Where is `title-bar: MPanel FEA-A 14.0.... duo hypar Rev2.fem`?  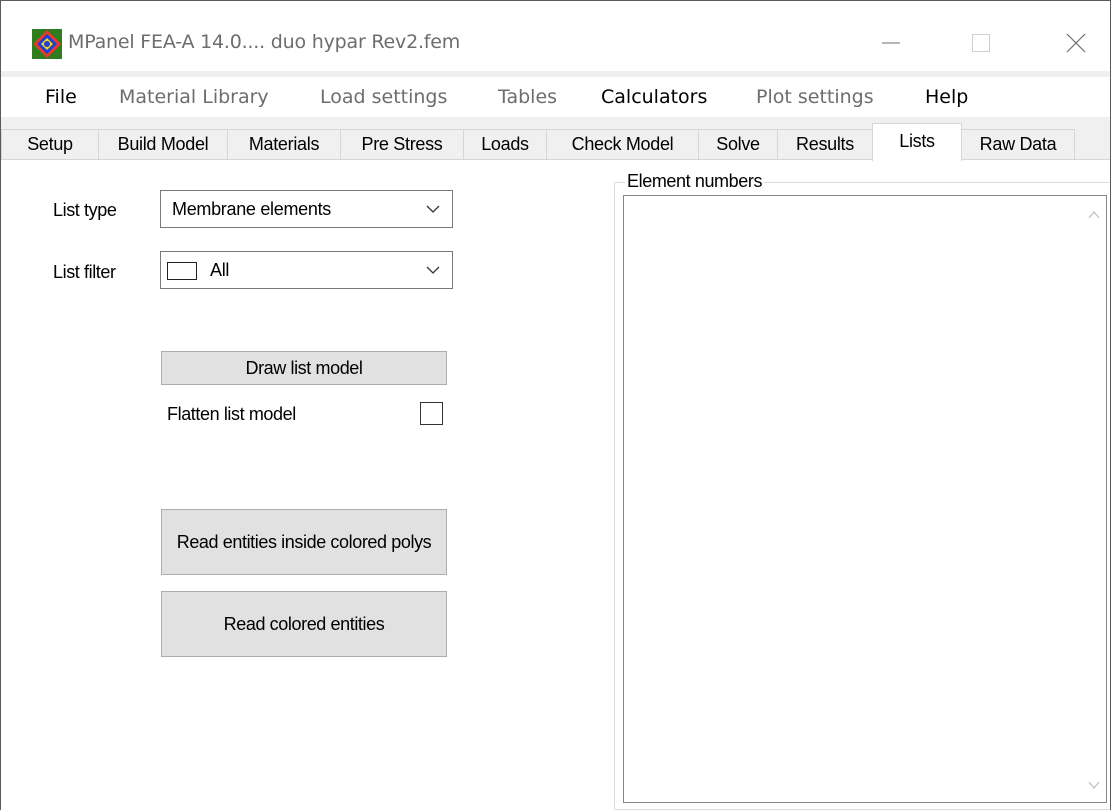 title-bar: MPanel FEA-A 14.0.... duo hypar Rev2.fem is located at coordinates (555, 36).